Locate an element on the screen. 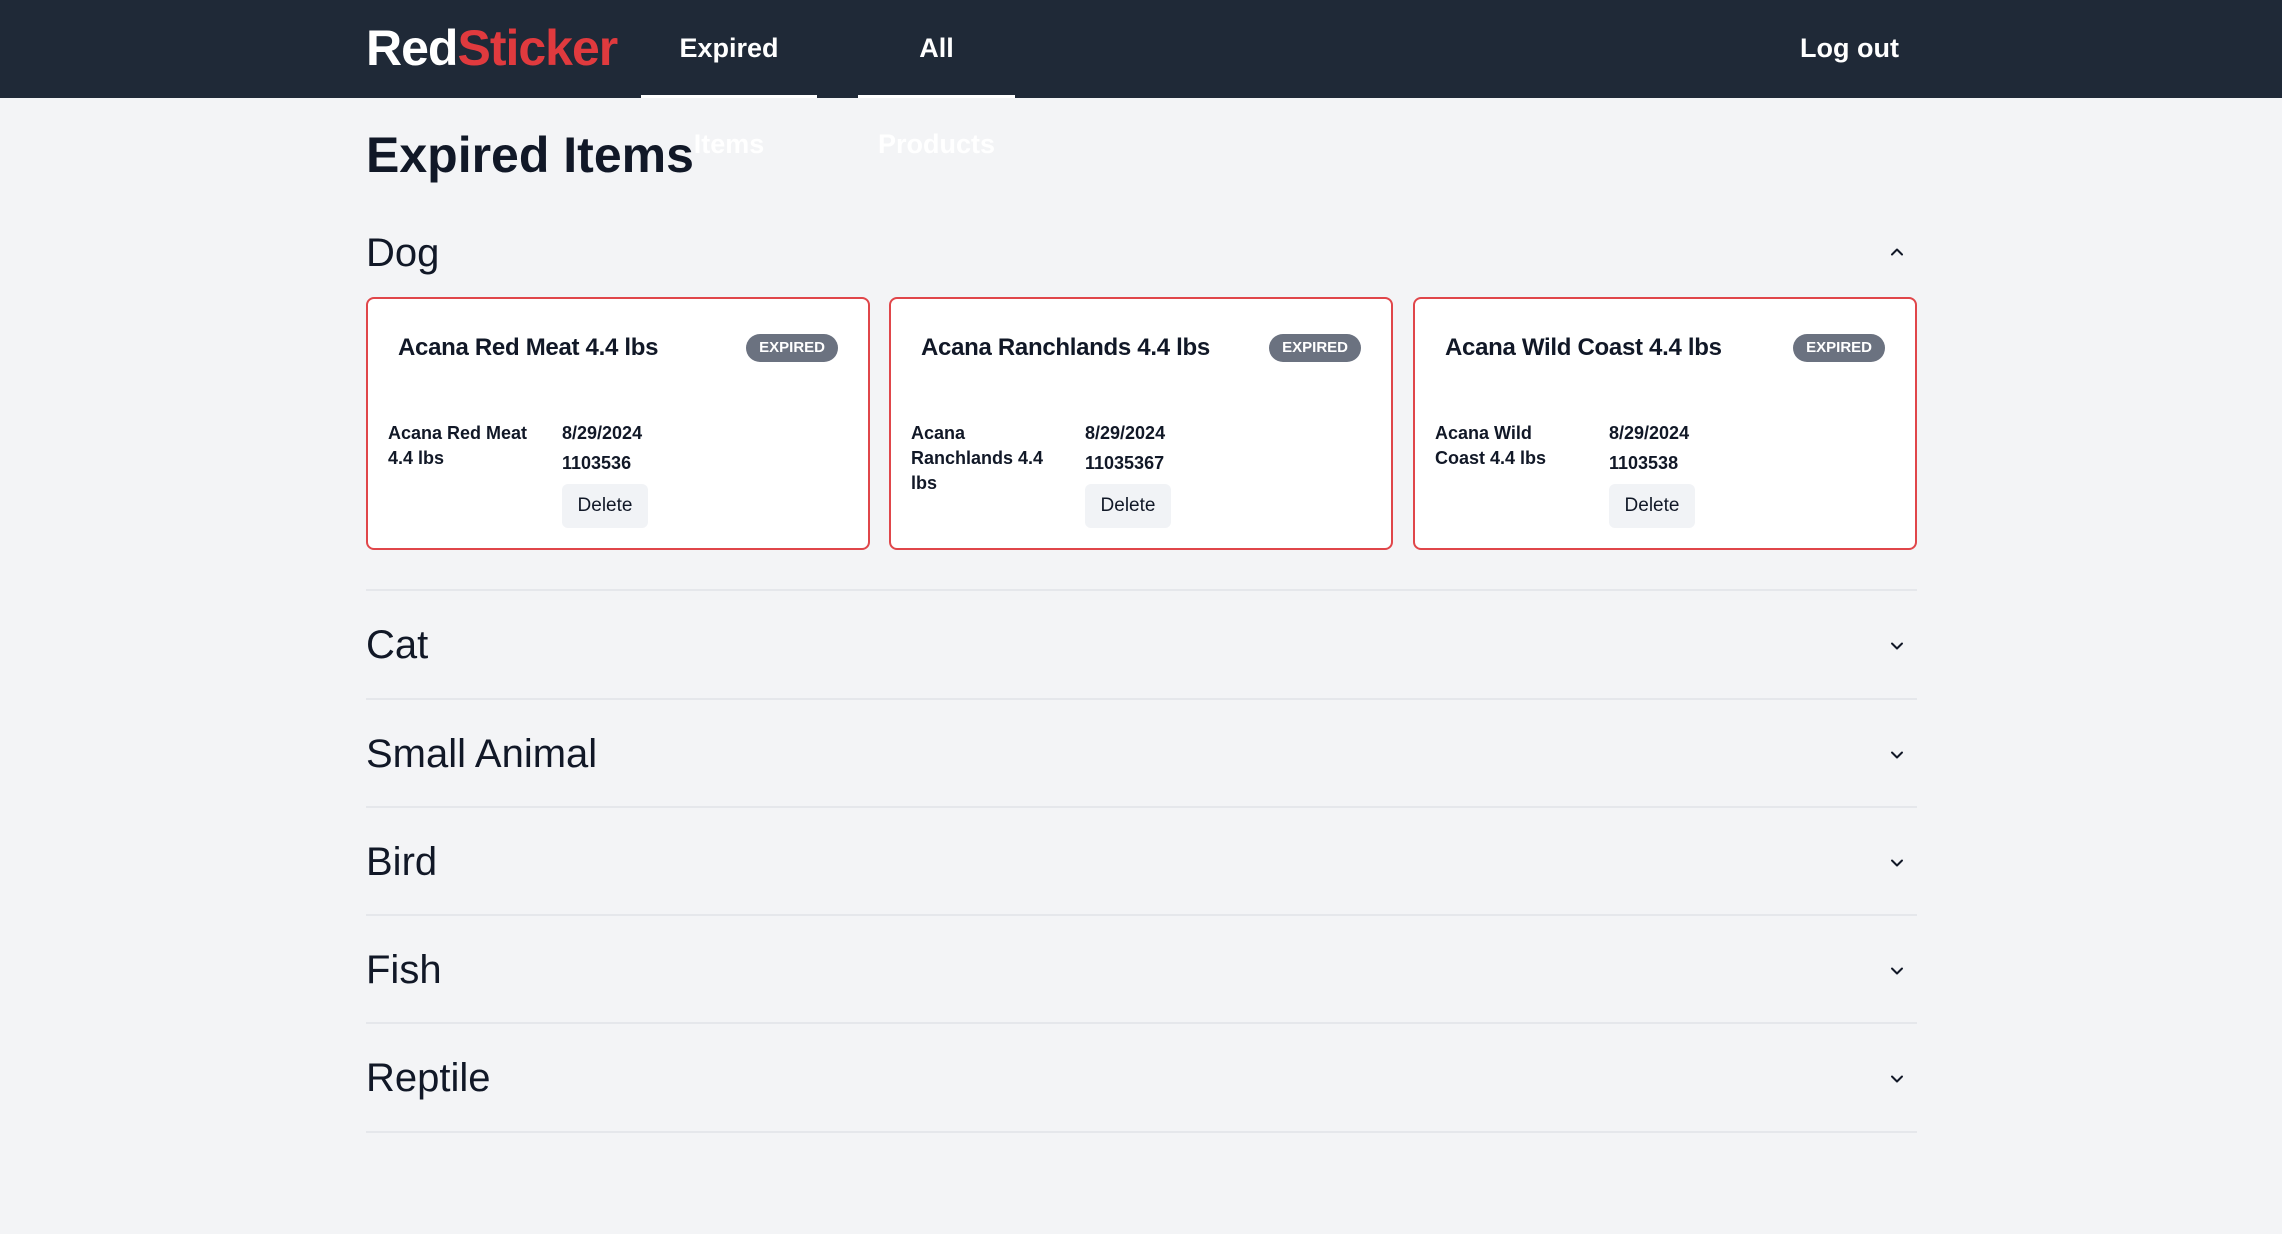  category-section-bird: Bird is located at coordinates (1141, 862).